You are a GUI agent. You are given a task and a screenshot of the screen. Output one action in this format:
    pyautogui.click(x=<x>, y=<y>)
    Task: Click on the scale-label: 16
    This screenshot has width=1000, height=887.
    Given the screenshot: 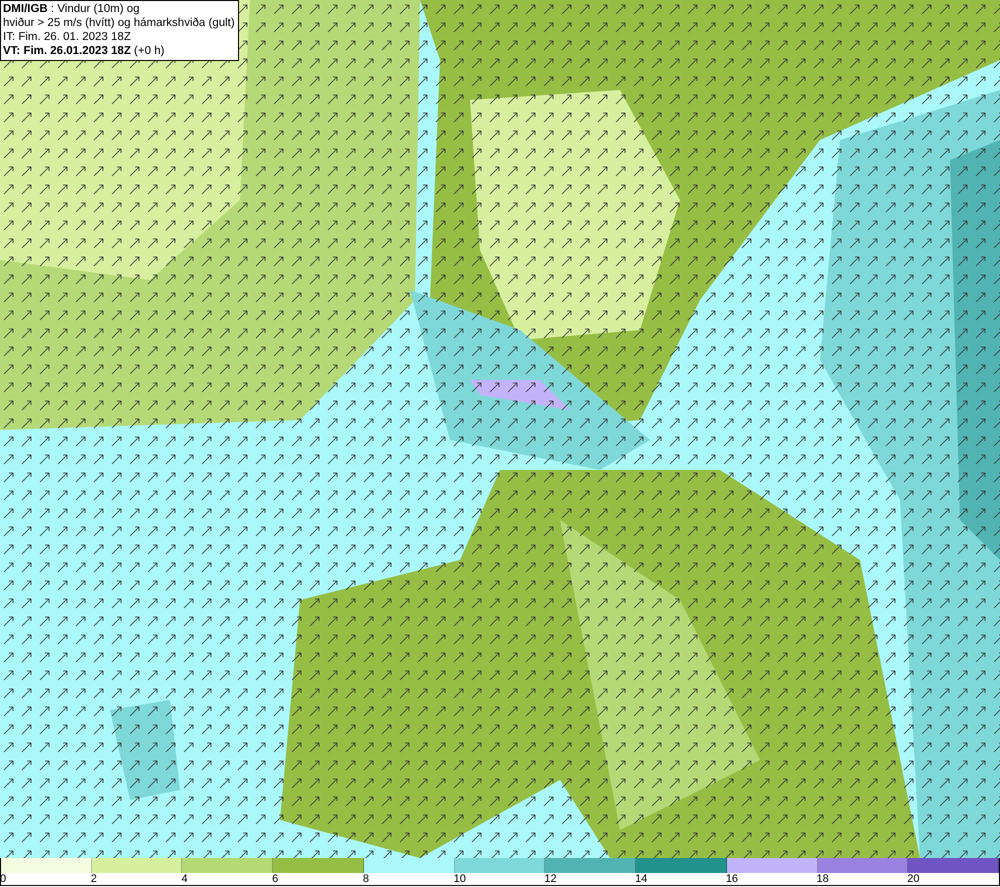 What is the action you would take?
    pyautogui.click(x=732, y=879)
    